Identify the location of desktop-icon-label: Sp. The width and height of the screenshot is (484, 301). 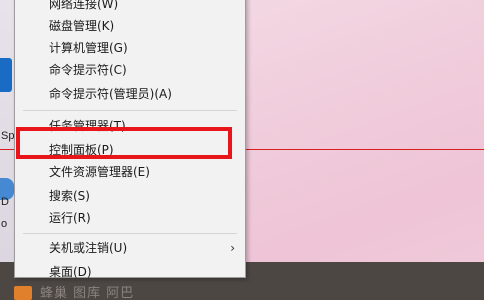
(8, 136).